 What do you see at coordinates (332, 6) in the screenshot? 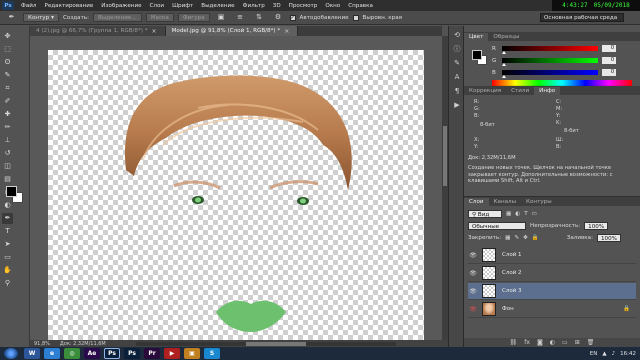
I see `menu-window: Окно` at bounding box center [332, 6].